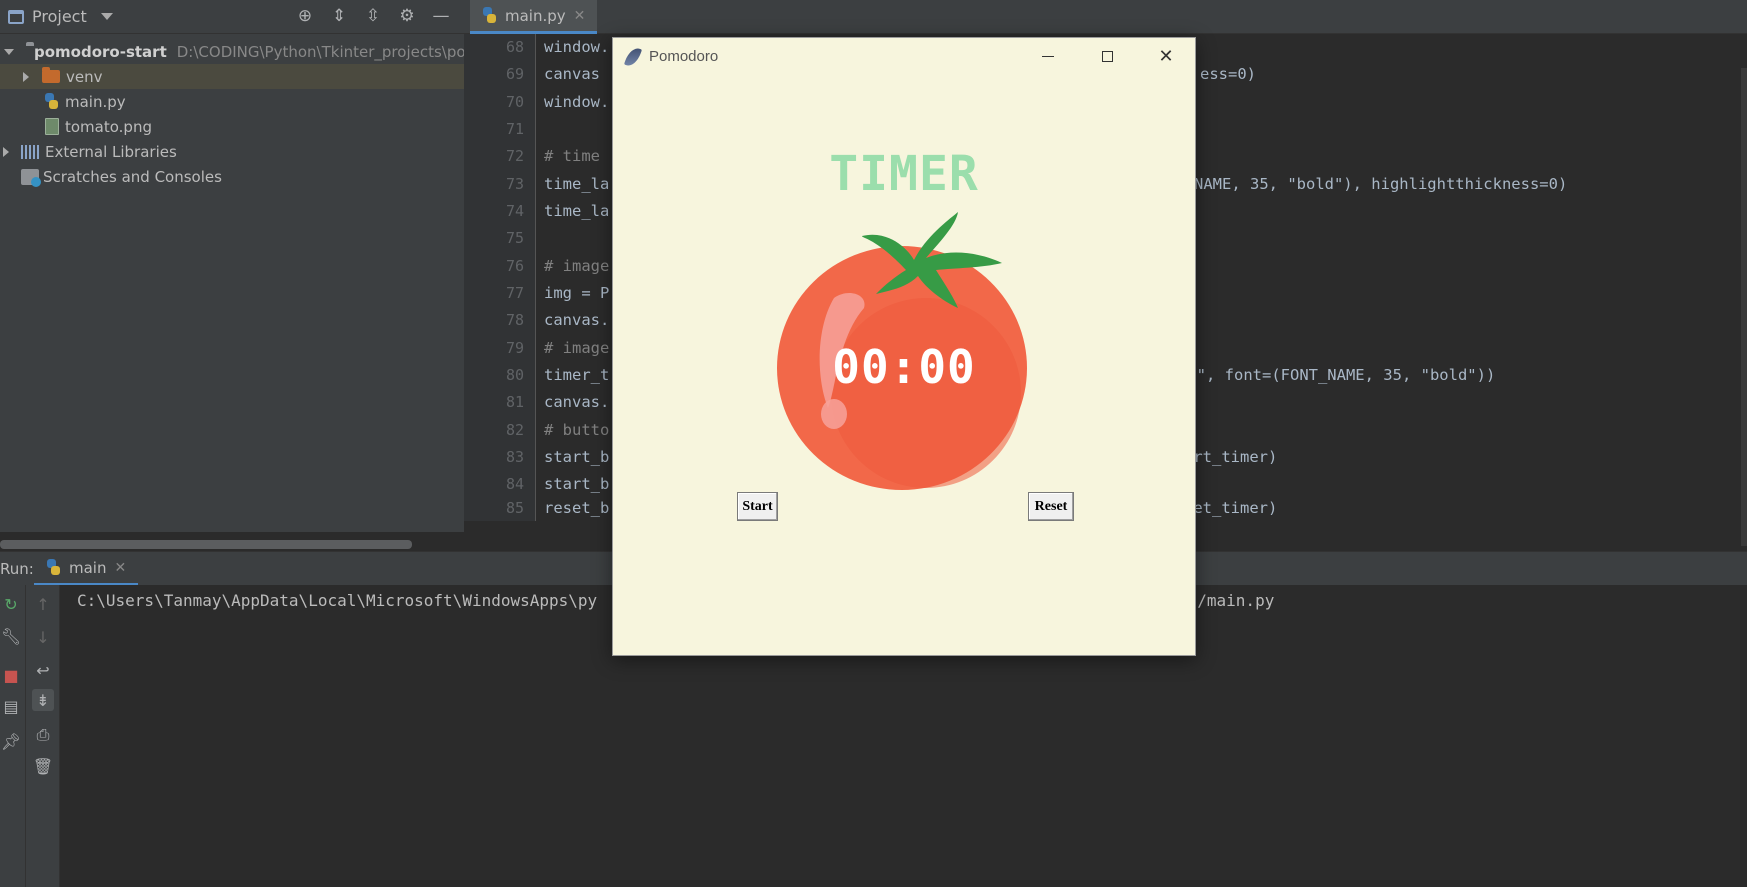  Describe the element at coordinates (441, 16) in the screenshot. I see `hide-panel-icon: —` at that location.